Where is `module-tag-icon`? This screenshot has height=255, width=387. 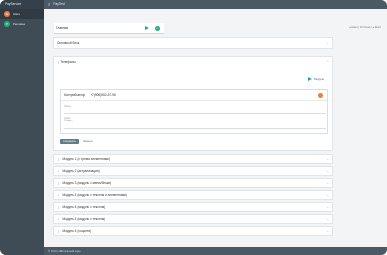 module-tag-icon is located at coordinates (310, 79).